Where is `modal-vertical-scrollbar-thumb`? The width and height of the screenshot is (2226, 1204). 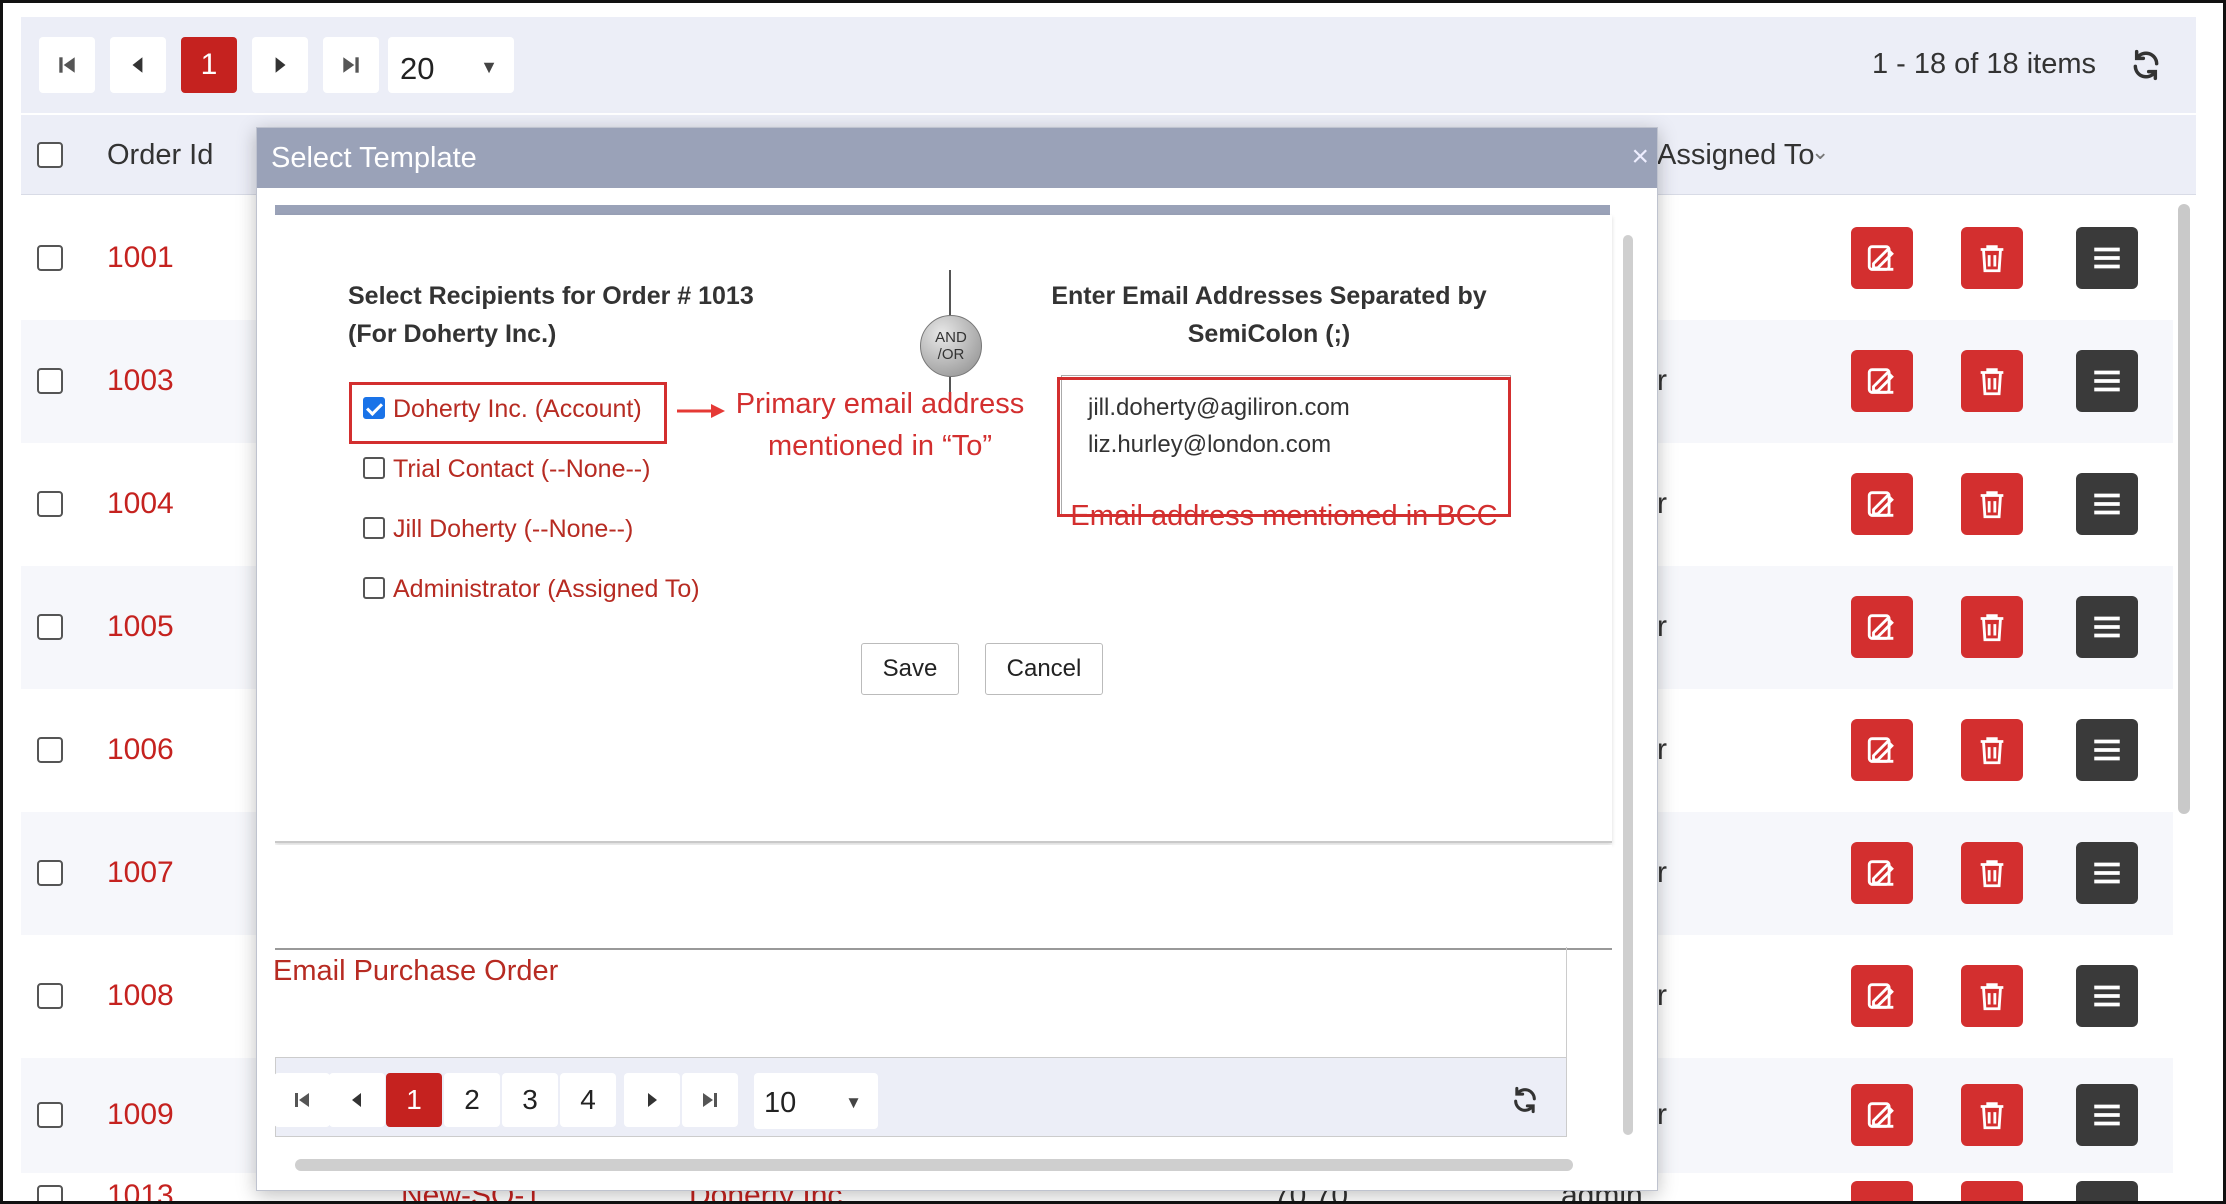 modal-vertical-scrollbar-thumb is located at coordinates (1628, 685).